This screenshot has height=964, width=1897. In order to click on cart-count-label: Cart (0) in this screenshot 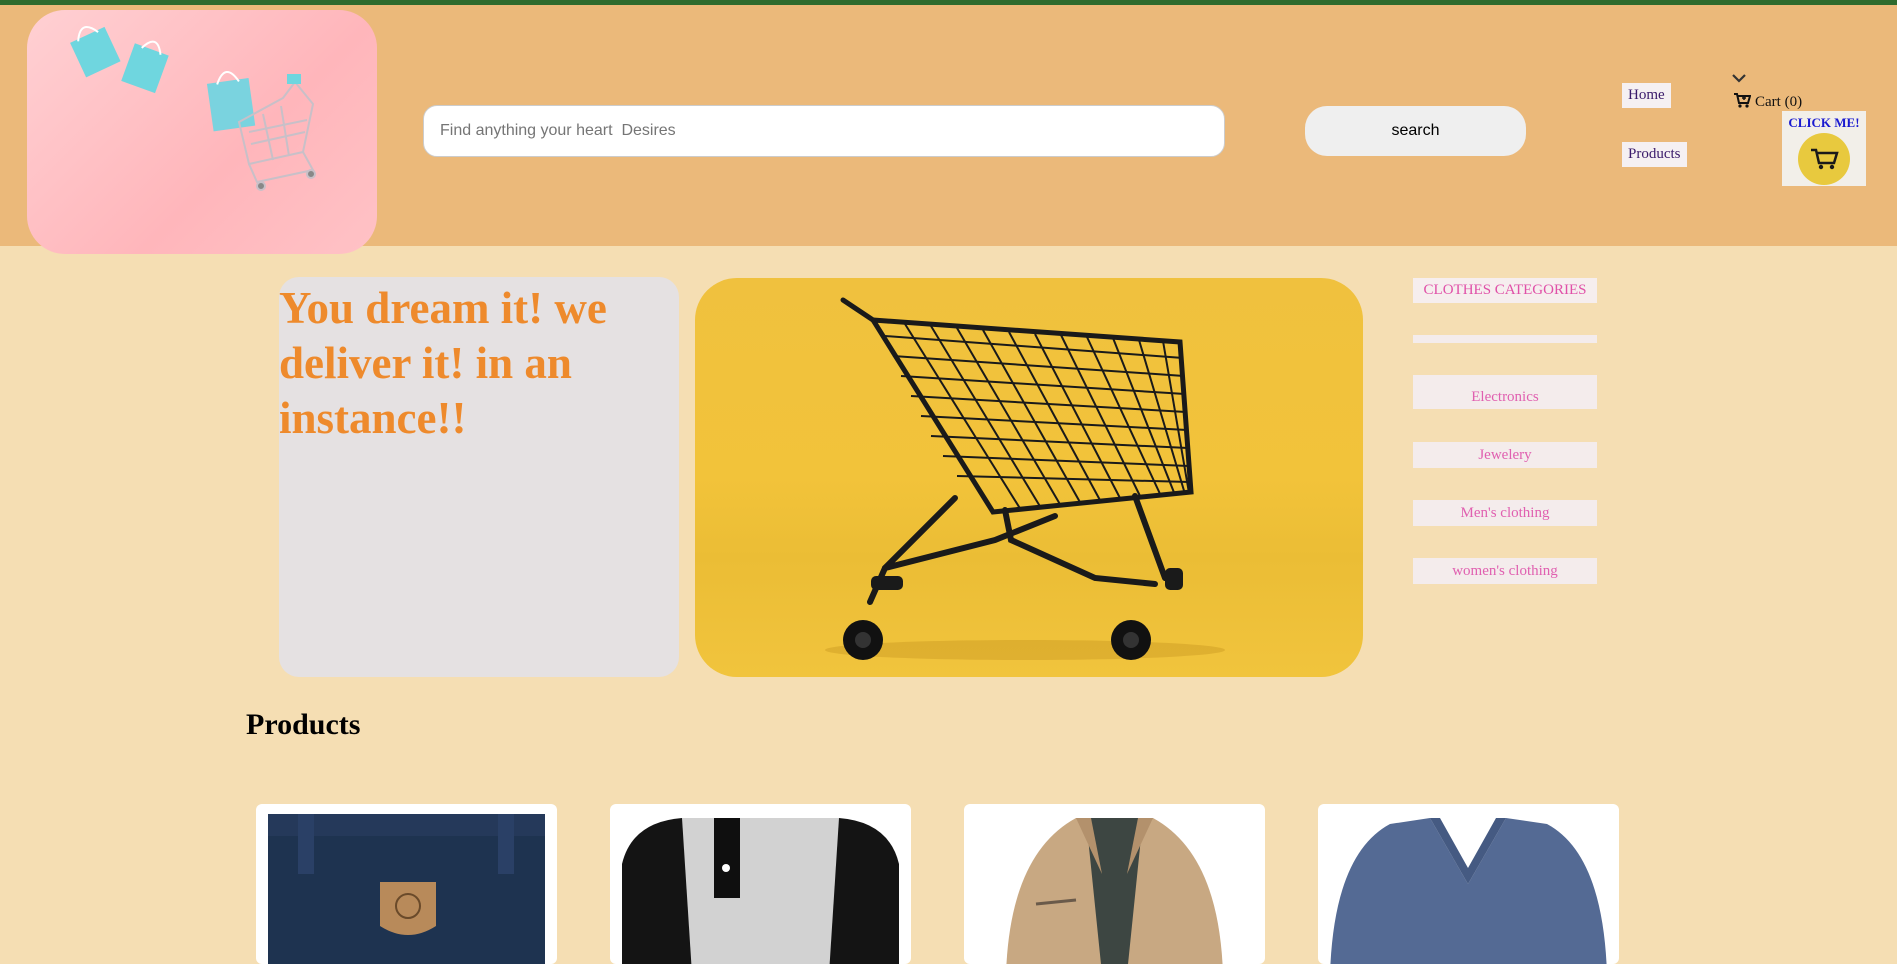, I will do `click(1779, 102)`.